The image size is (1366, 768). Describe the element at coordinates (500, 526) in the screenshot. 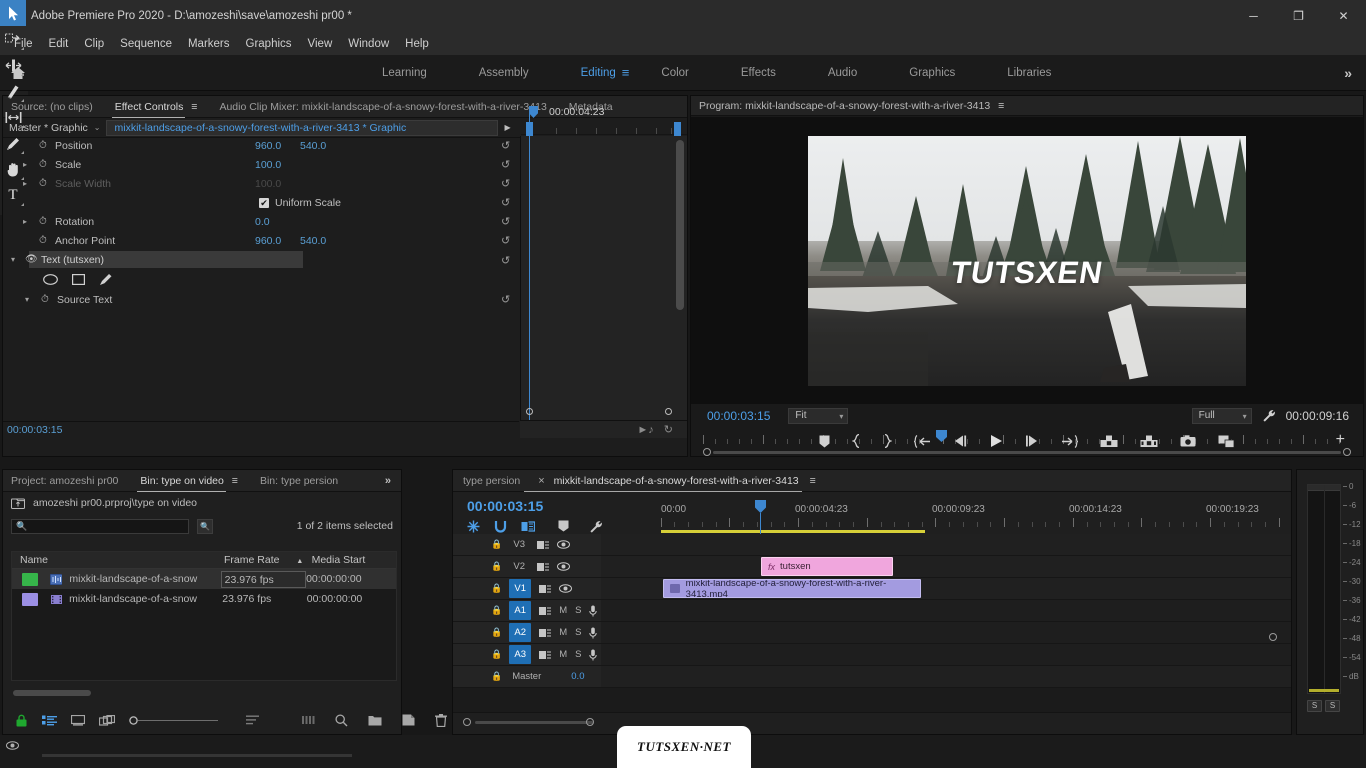

I see `snap-icon` at that location.